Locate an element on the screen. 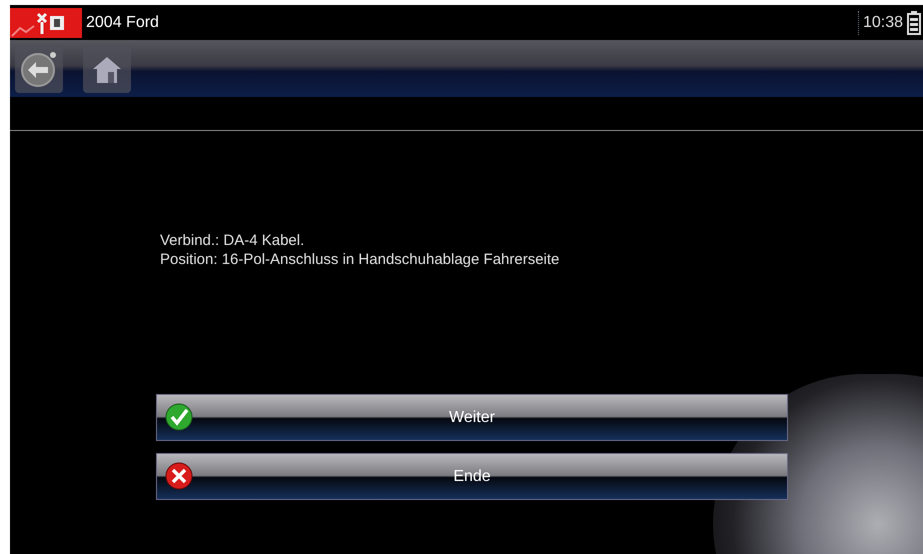 This screenshot has width=923, height=554. scan-tool-logo-icon is located at coordinates (46, 23).